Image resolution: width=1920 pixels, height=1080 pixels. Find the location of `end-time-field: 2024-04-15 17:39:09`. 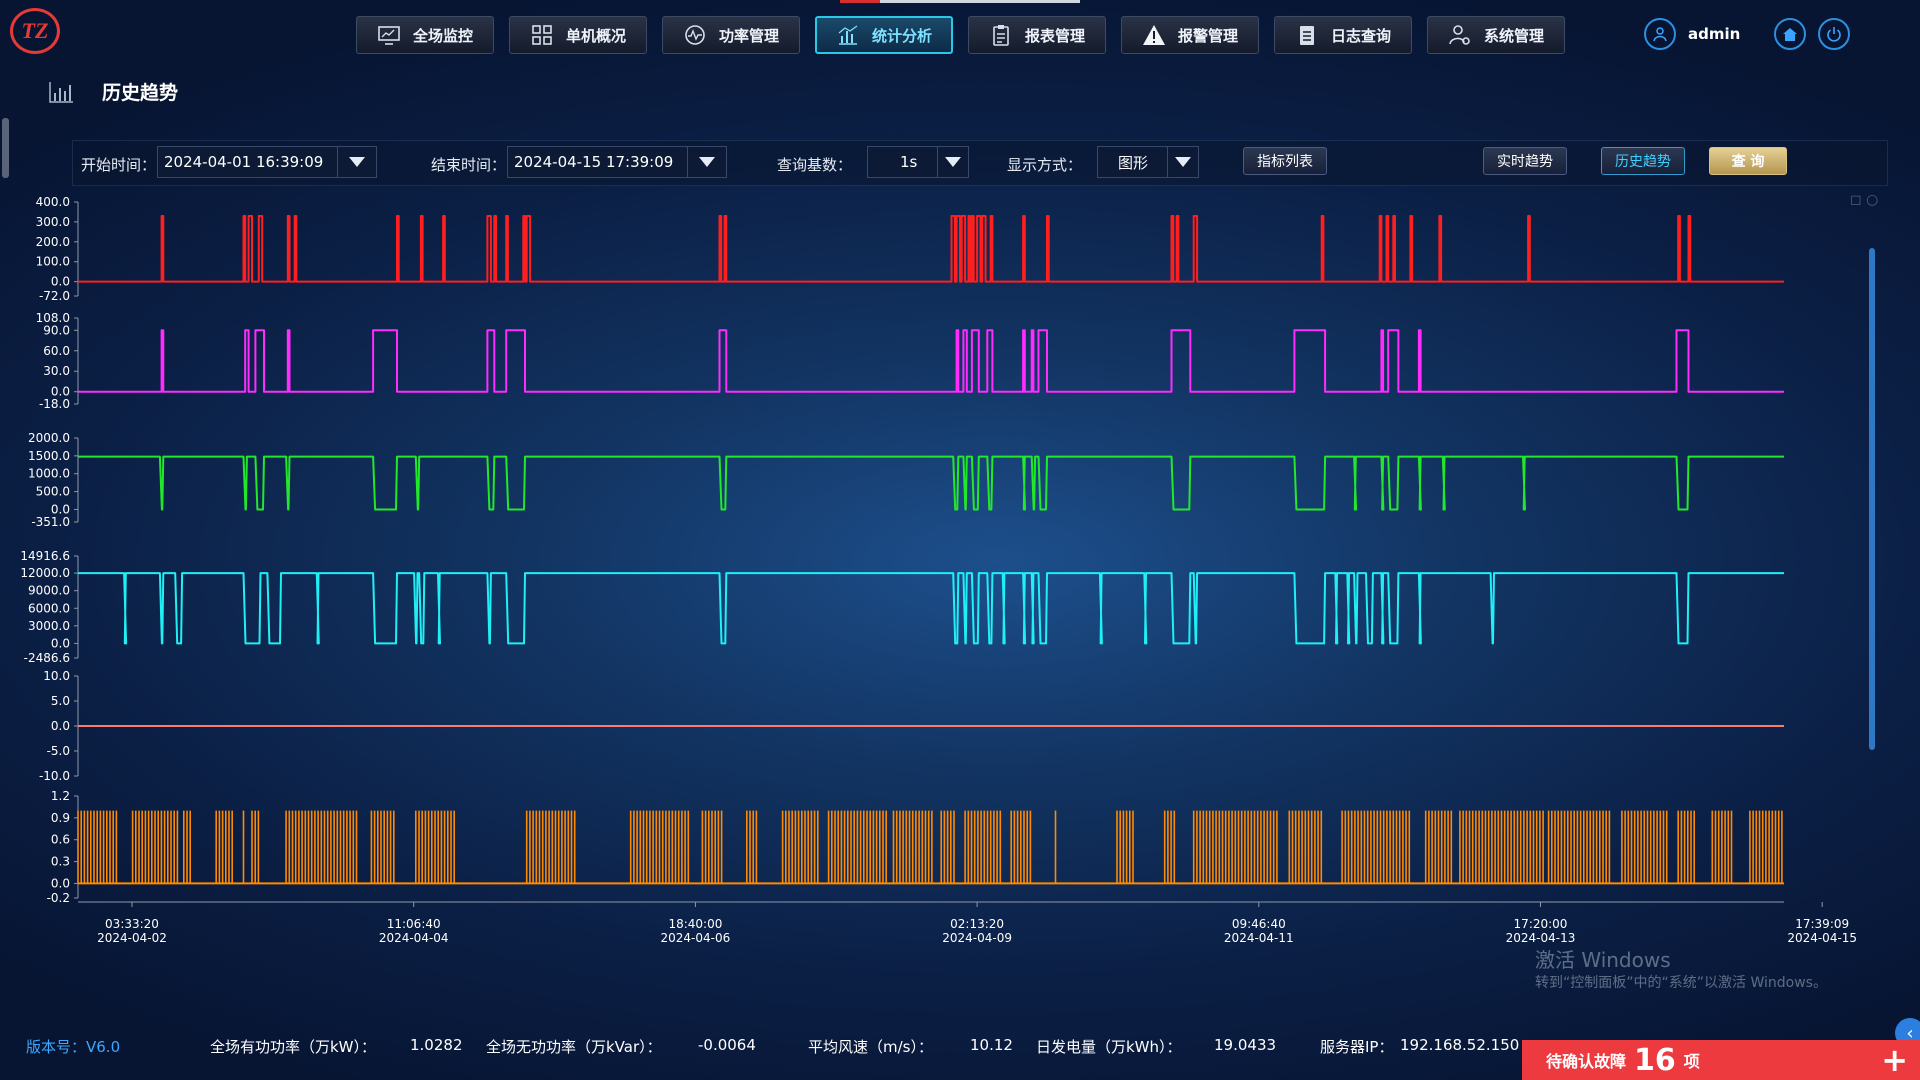

end-time-field: 2024-04-15 17:39:09 is located at coordinates (617, 162).